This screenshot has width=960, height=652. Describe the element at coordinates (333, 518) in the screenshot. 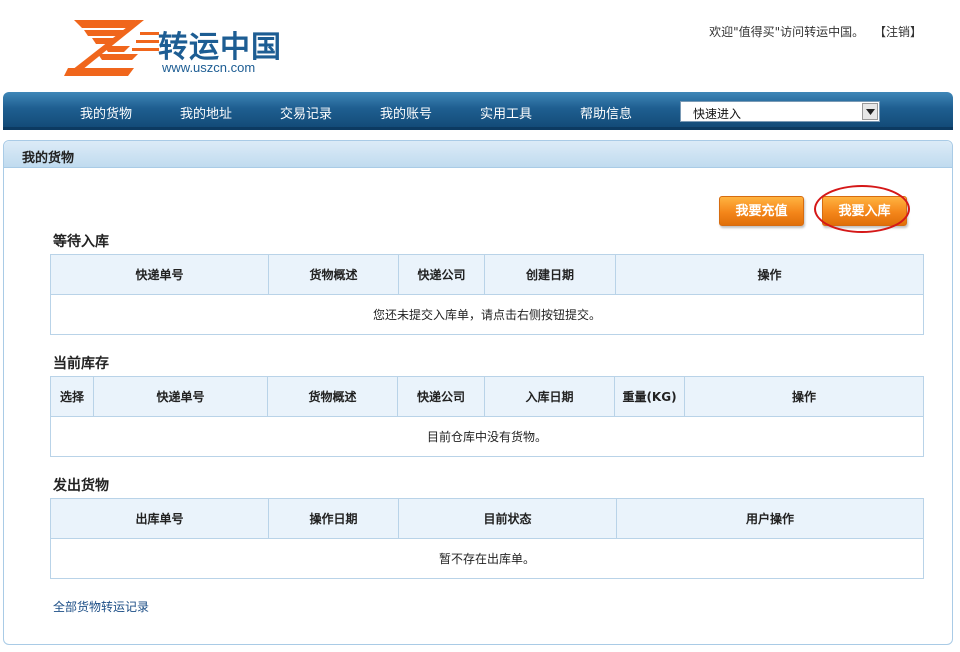

I see `col-operation-date: 操作日期` at that location.